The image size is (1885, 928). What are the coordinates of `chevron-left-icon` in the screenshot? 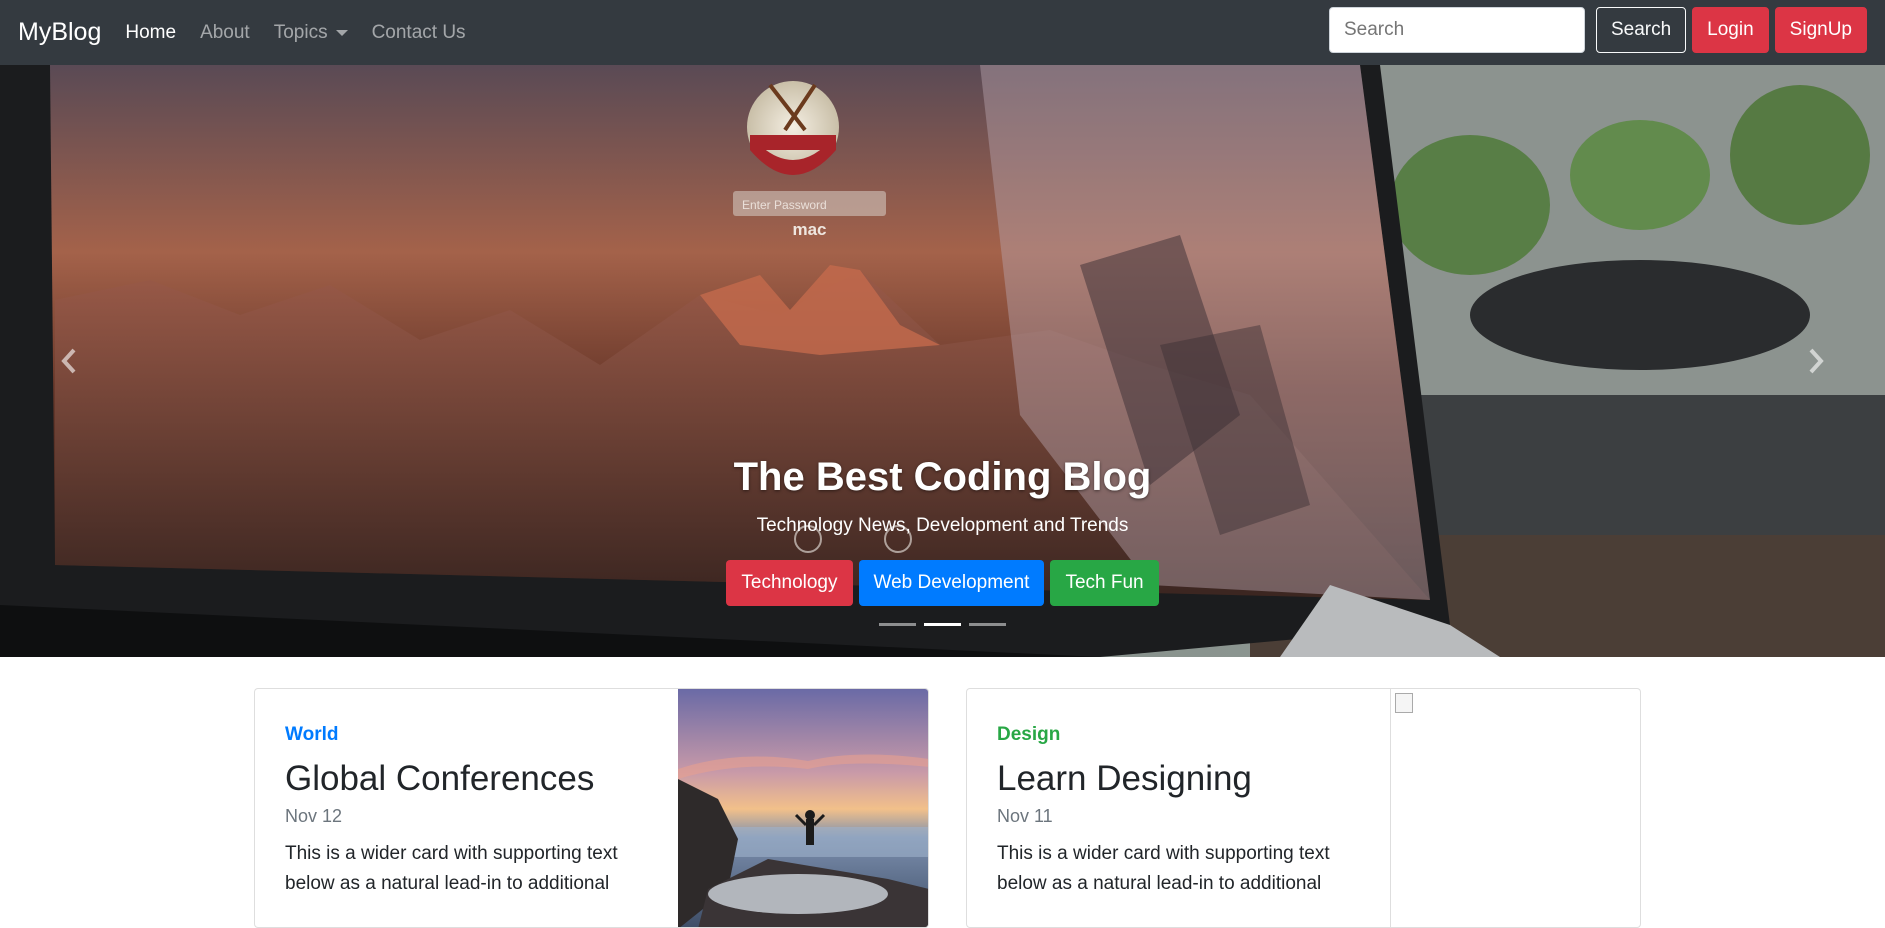 It's located at (68, 361).